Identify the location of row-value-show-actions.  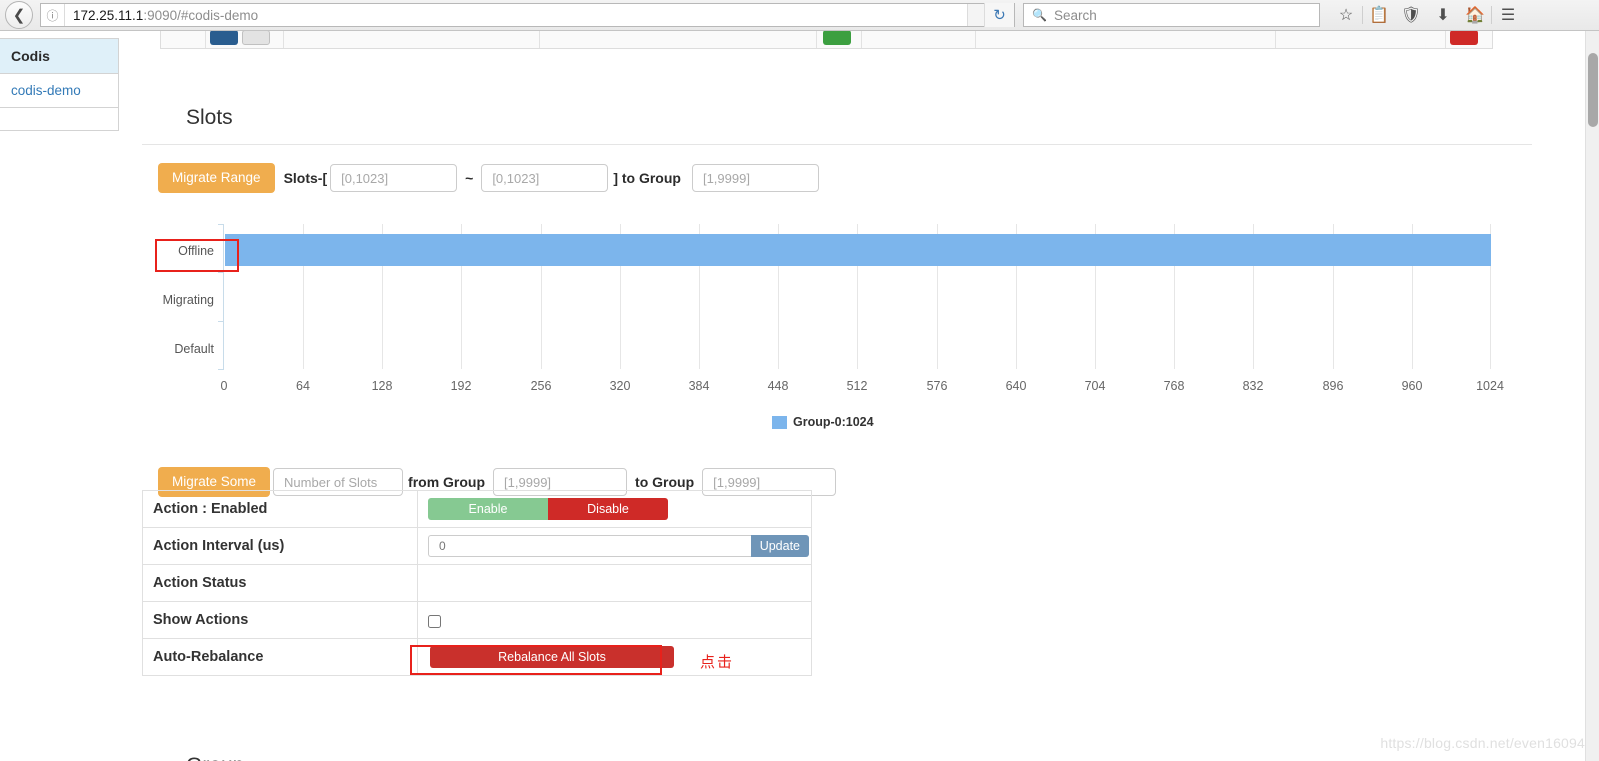
(614, 620).